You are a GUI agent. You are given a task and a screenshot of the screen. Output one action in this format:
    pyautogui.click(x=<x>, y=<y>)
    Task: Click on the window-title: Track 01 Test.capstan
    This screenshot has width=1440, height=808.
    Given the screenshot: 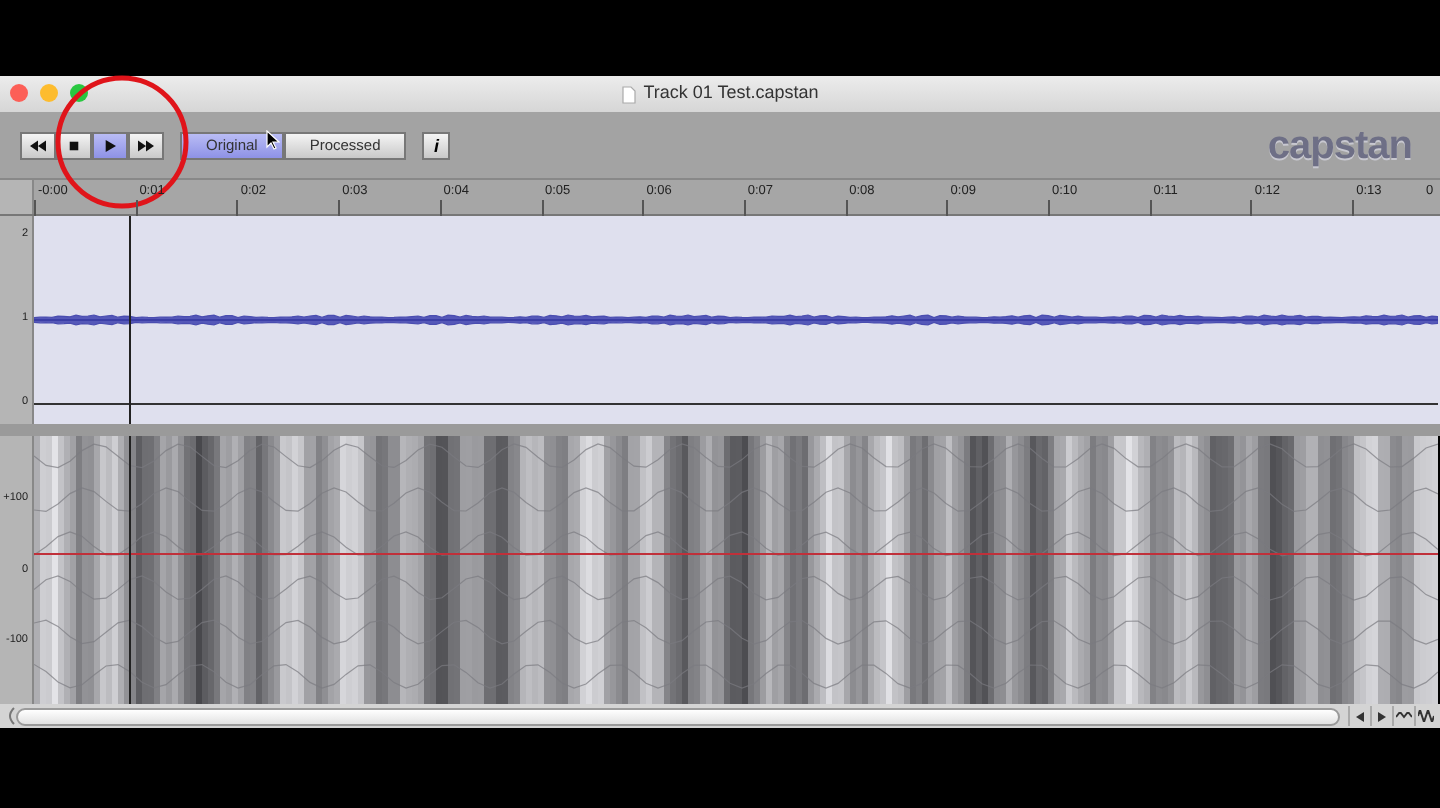 What is the action you would take?
    pyautogui.click(x=731, y=93)
    